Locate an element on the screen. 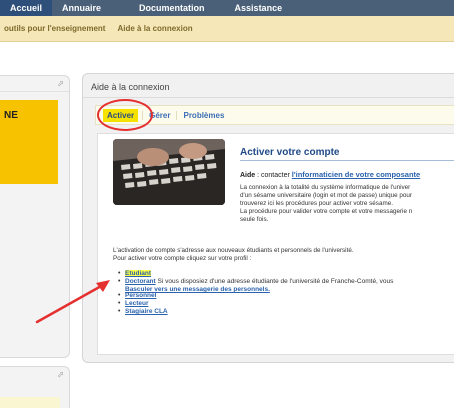 This screenshot has width=454, height=408. tab-problemes: Problèmes is located at coordinates (203, 115).